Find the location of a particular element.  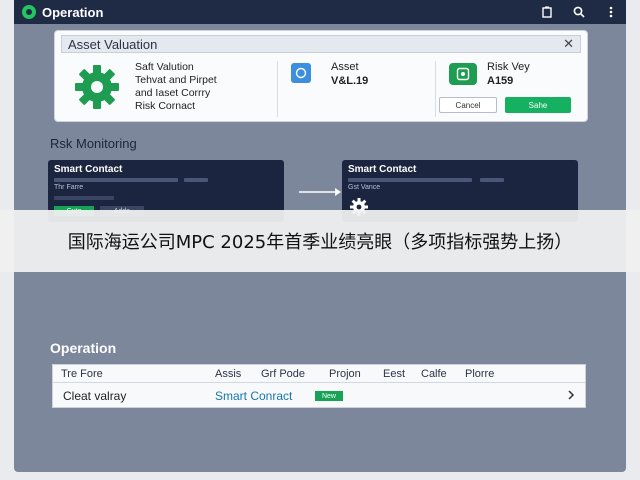

app-title: Operation is located at coordinates (73, 12).